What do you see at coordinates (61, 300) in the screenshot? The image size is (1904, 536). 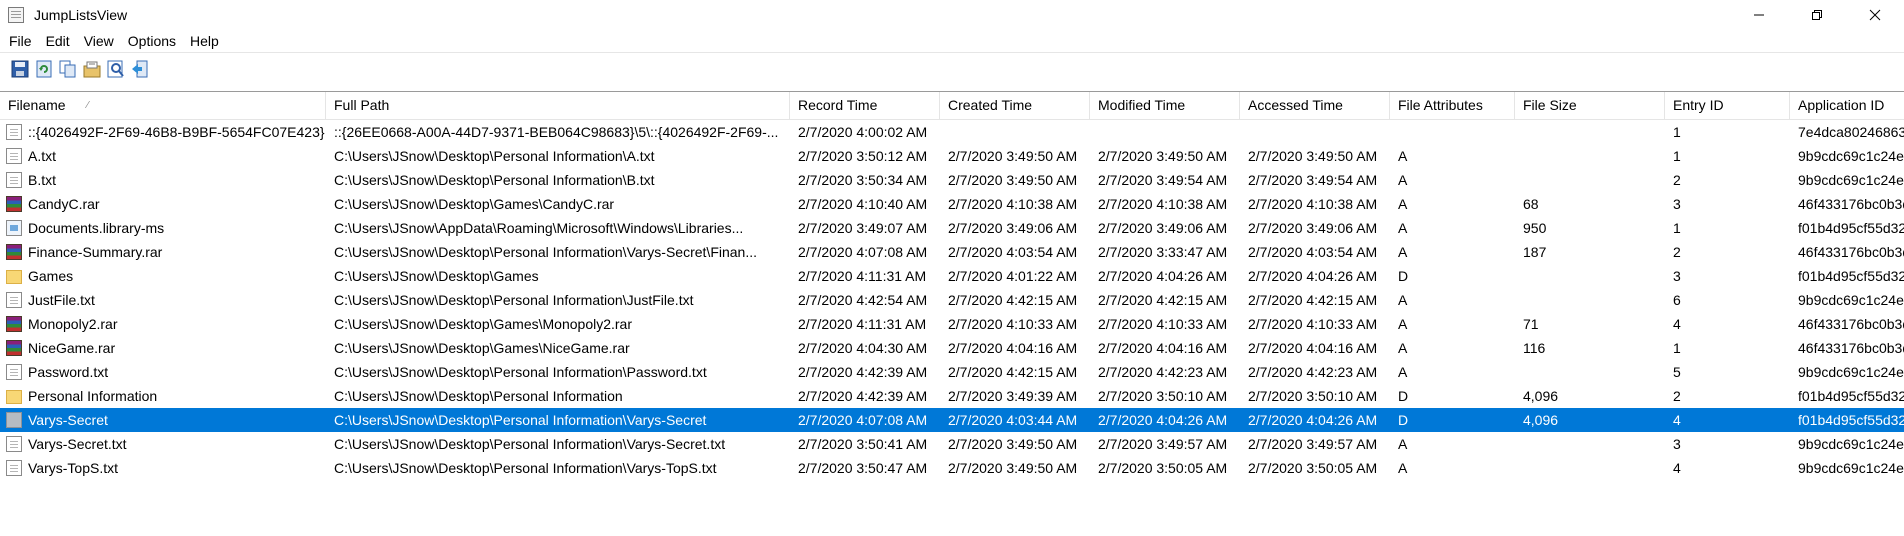 I see `filename-text: JustFile.txt` at bounding box center [61, 300].